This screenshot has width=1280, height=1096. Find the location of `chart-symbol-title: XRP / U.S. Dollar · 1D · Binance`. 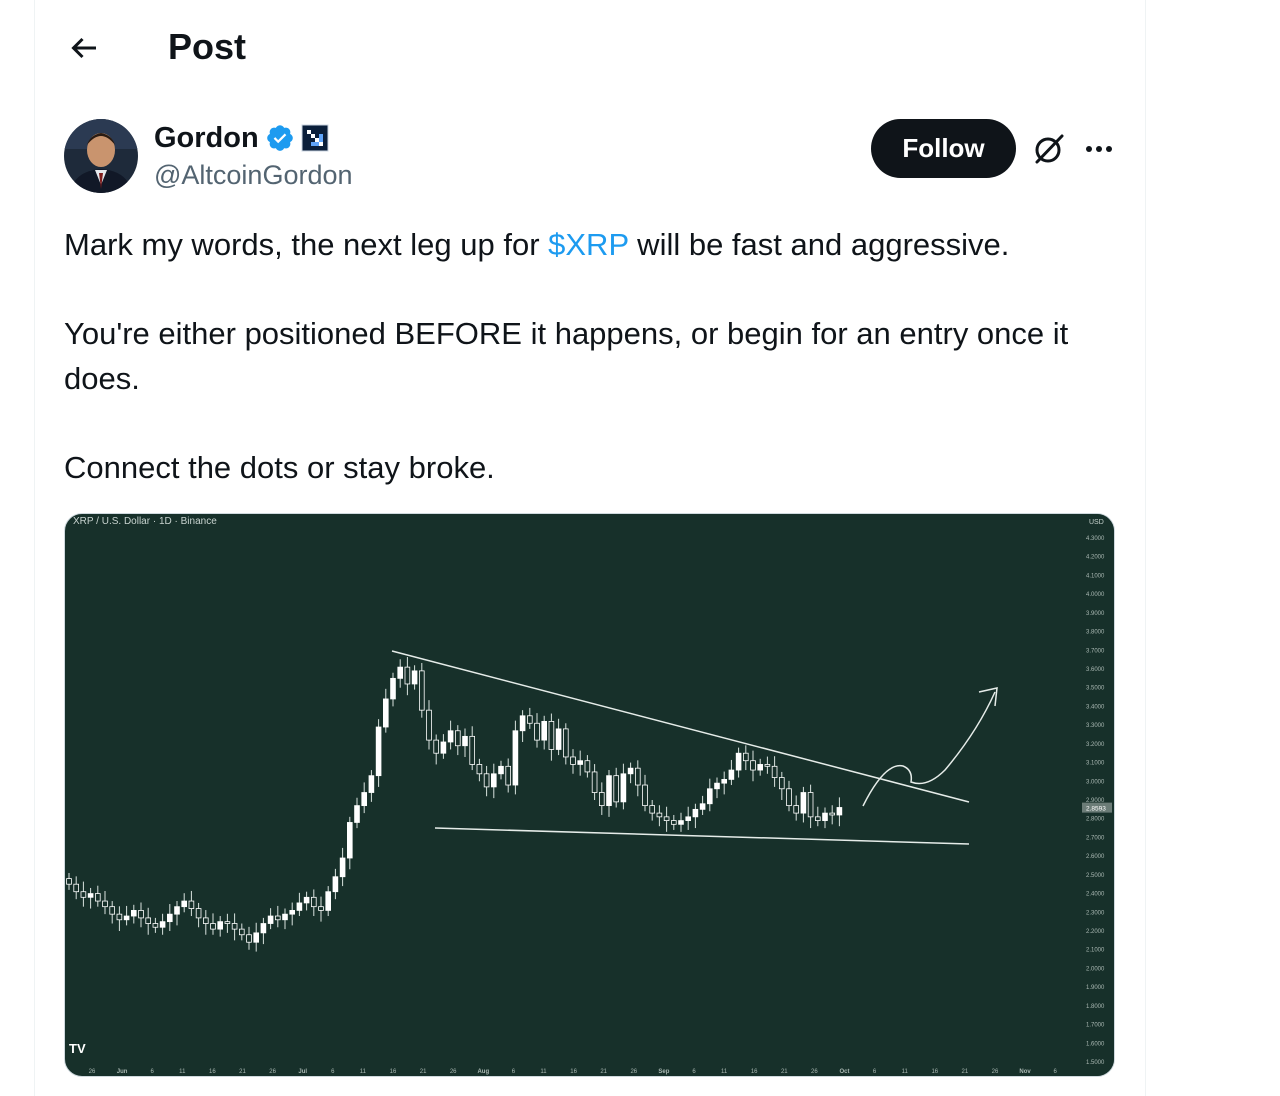

chart-symbol-title: XRP / U.S. Dollar · 1D · Binance is located at coordinates (145, 521).